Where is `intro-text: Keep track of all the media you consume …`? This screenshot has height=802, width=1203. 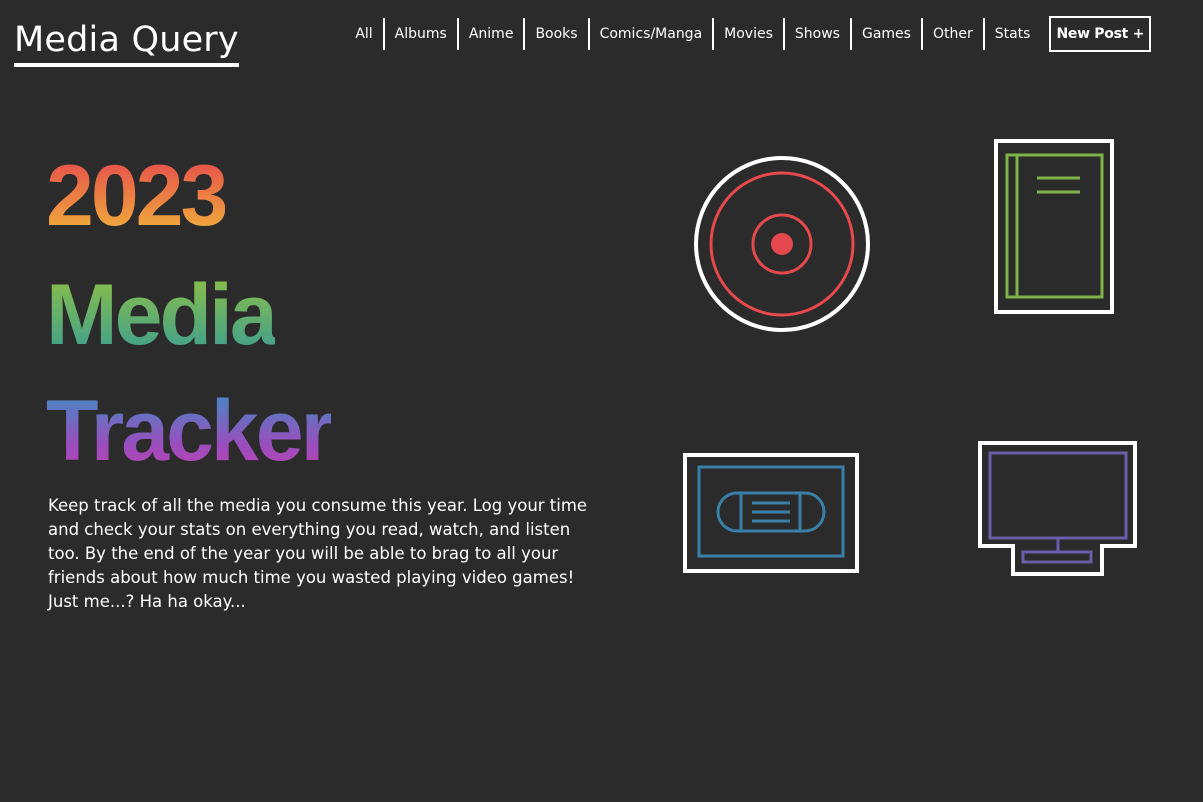 intro-text: Keep track of all the media you consume … is located at coordinates (318, 553).